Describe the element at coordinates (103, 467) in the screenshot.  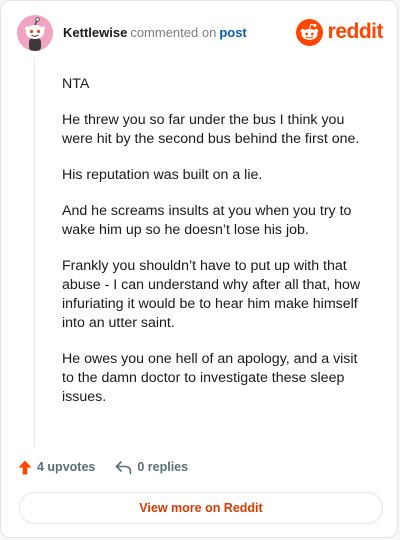
I see `comment-actions: 4 upvotes 0 replies` at that location.